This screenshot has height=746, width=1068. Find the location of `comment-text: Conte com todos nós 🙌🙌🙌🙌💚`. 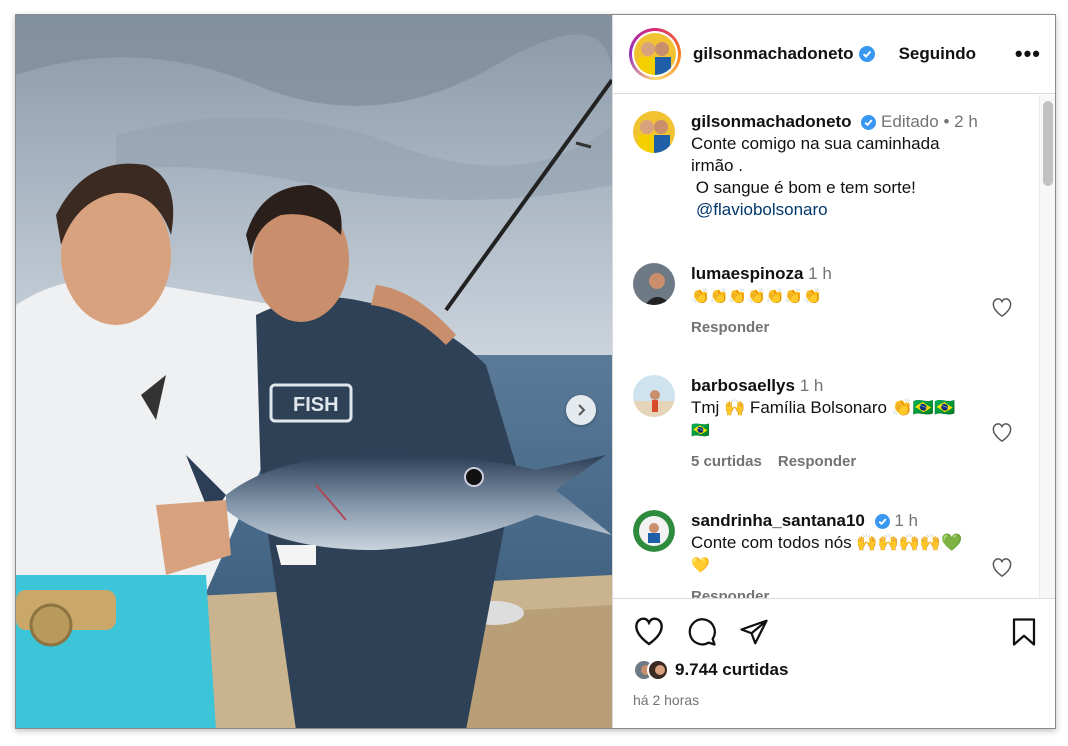

comment-text: Conte com todos nós 🙌🙌🙌🙌💚 is located at coordinates (827, 542).